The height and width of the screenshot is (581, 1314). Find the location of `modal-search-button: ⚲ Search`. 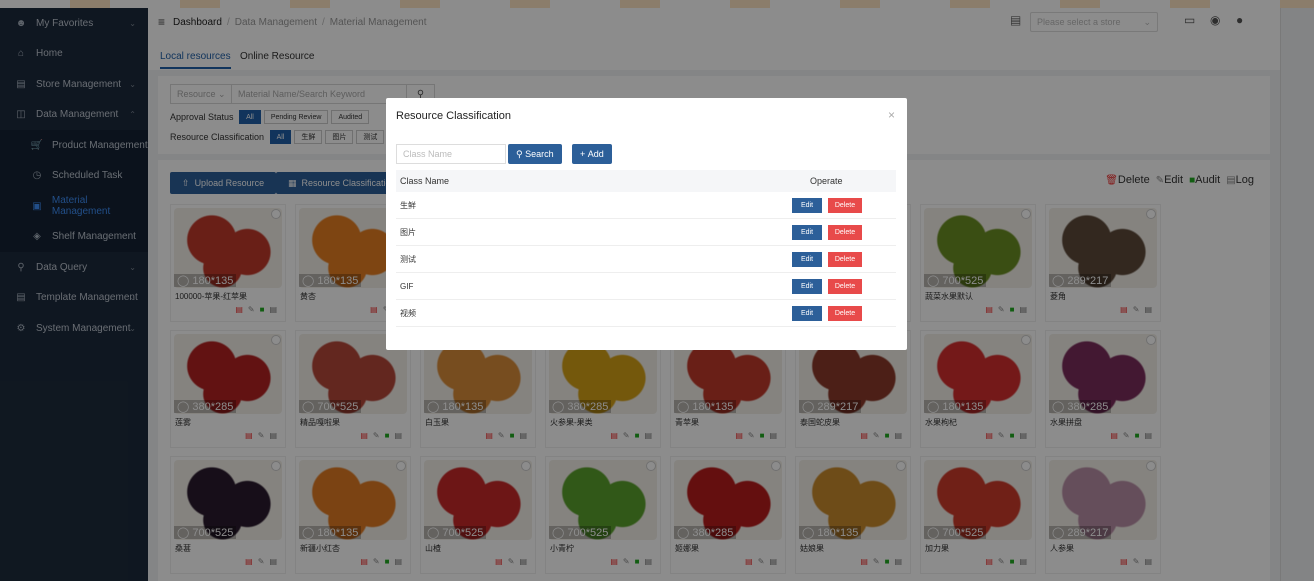

modal-search-button: ⚲ Search is located at coordinates (535, 154).